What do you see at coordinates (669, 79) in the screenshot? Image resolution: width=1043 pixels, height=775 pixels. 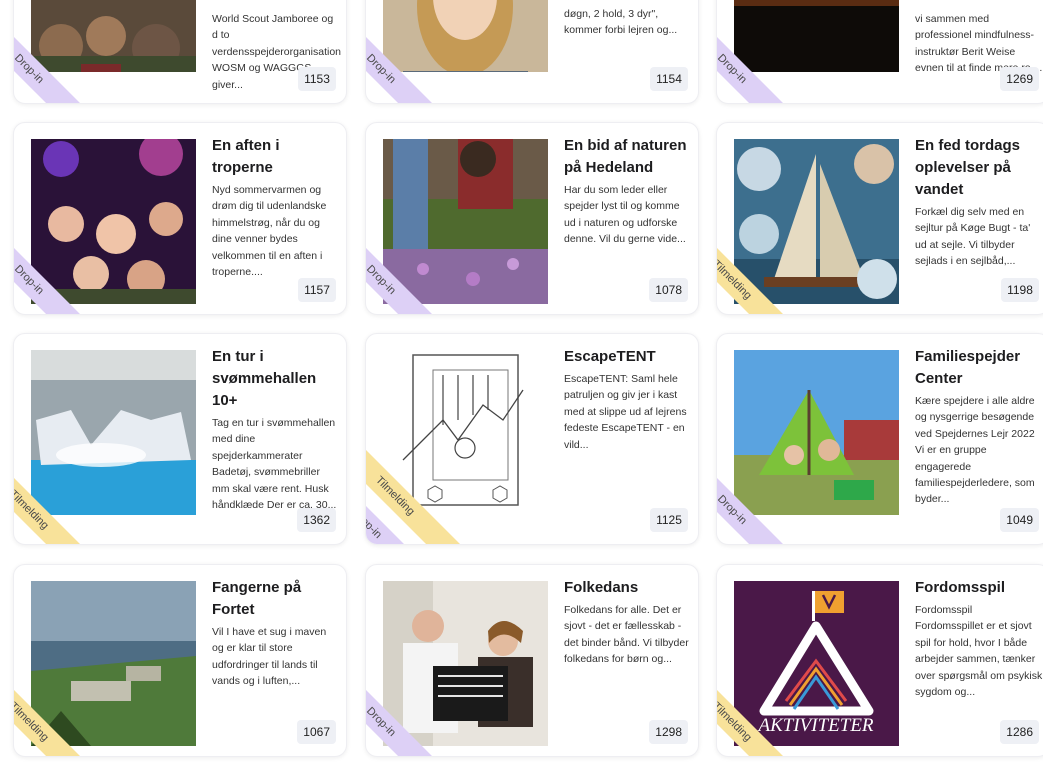 I see `activity-id-badge: 1154` at bounding box center [669, 79].